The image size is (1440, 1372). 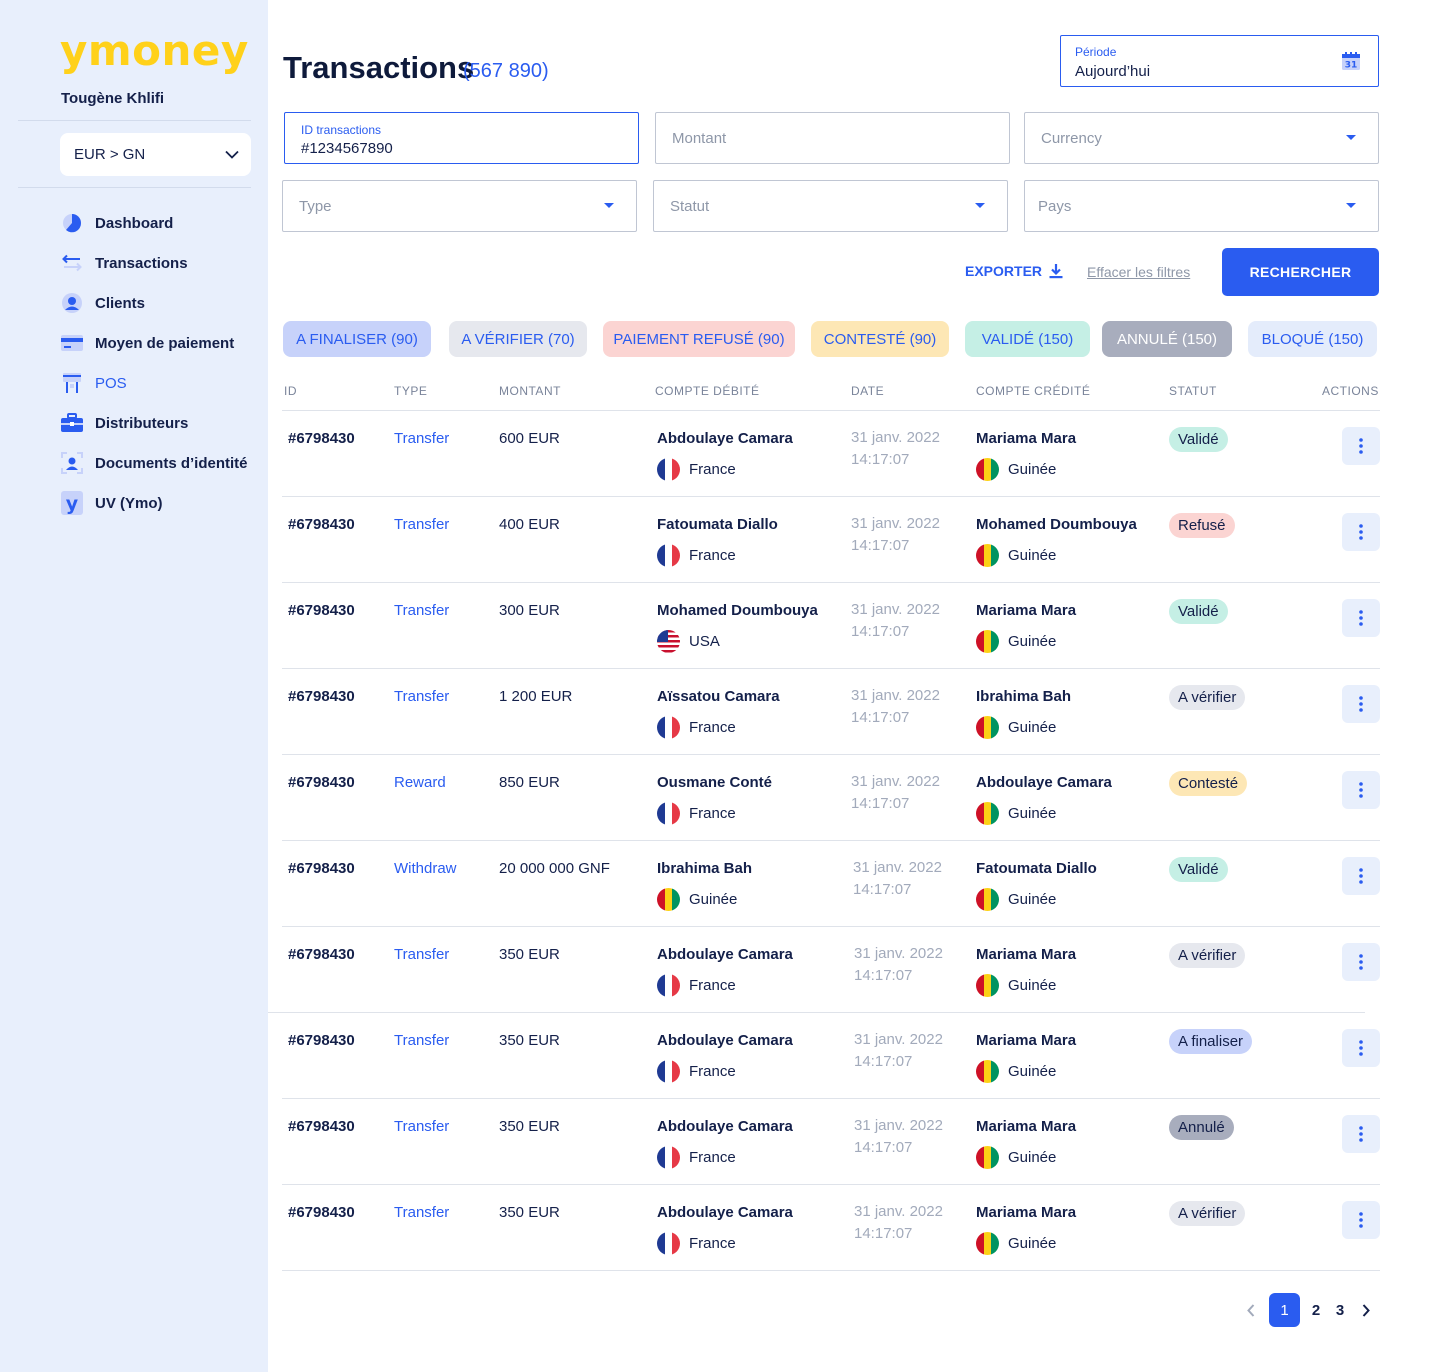 I want to click on status-filter-chip: PAIEMENT REFUSÉ (90), so click(x=699, y=339).